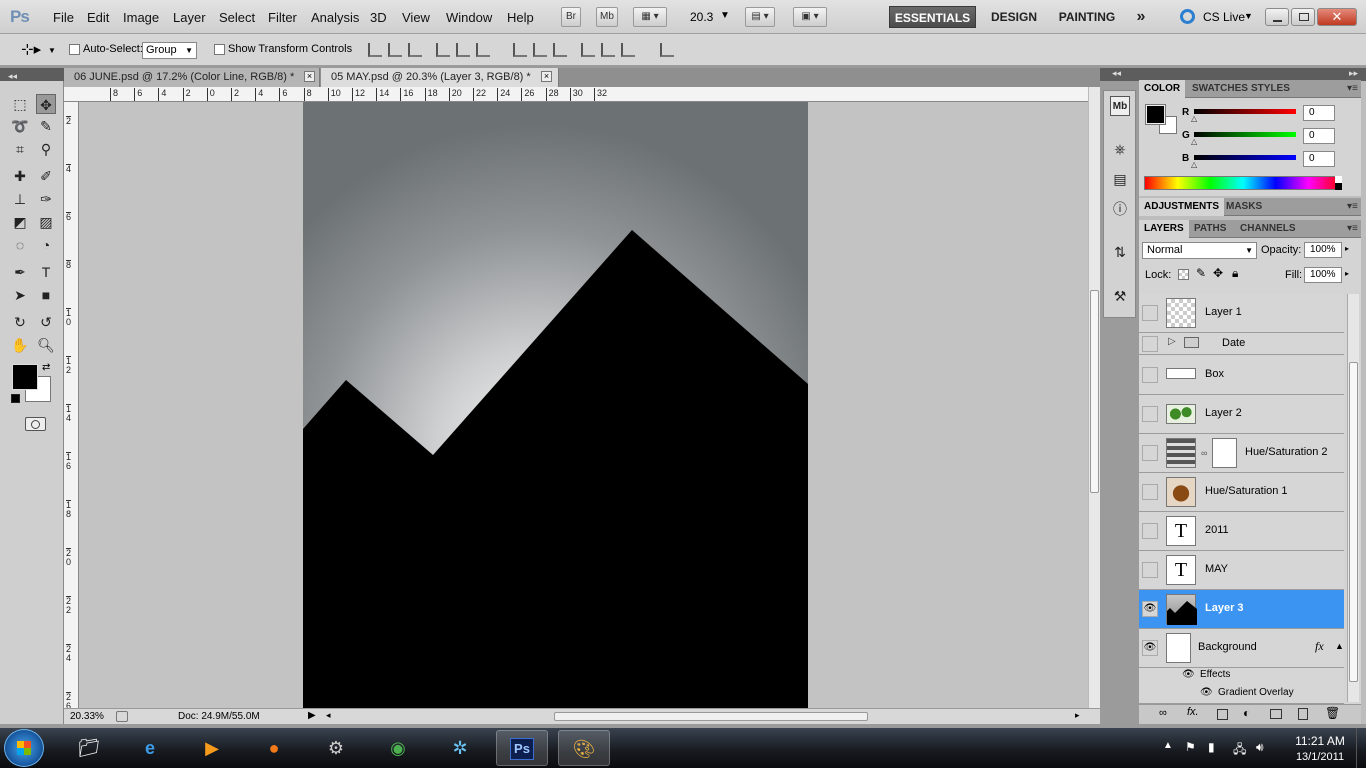 This screenshot has width=1366, height=768. I want to click on tab-masks: MASKS, so click(1244, 207).